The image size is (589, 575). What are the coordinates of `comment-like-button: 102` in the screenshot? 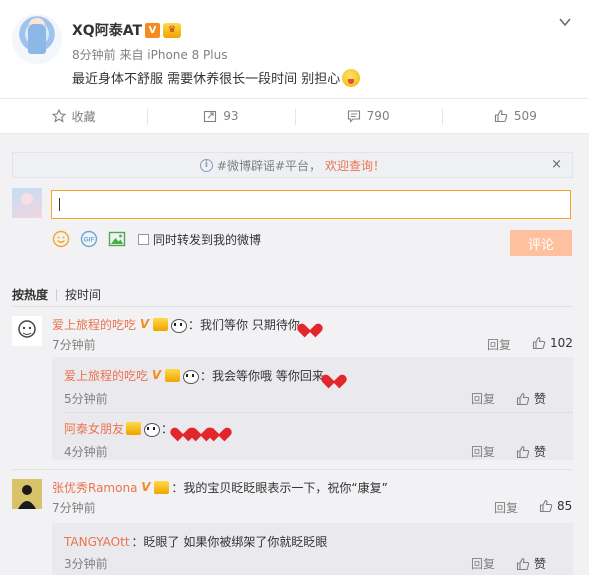 It's located at (552, 343).